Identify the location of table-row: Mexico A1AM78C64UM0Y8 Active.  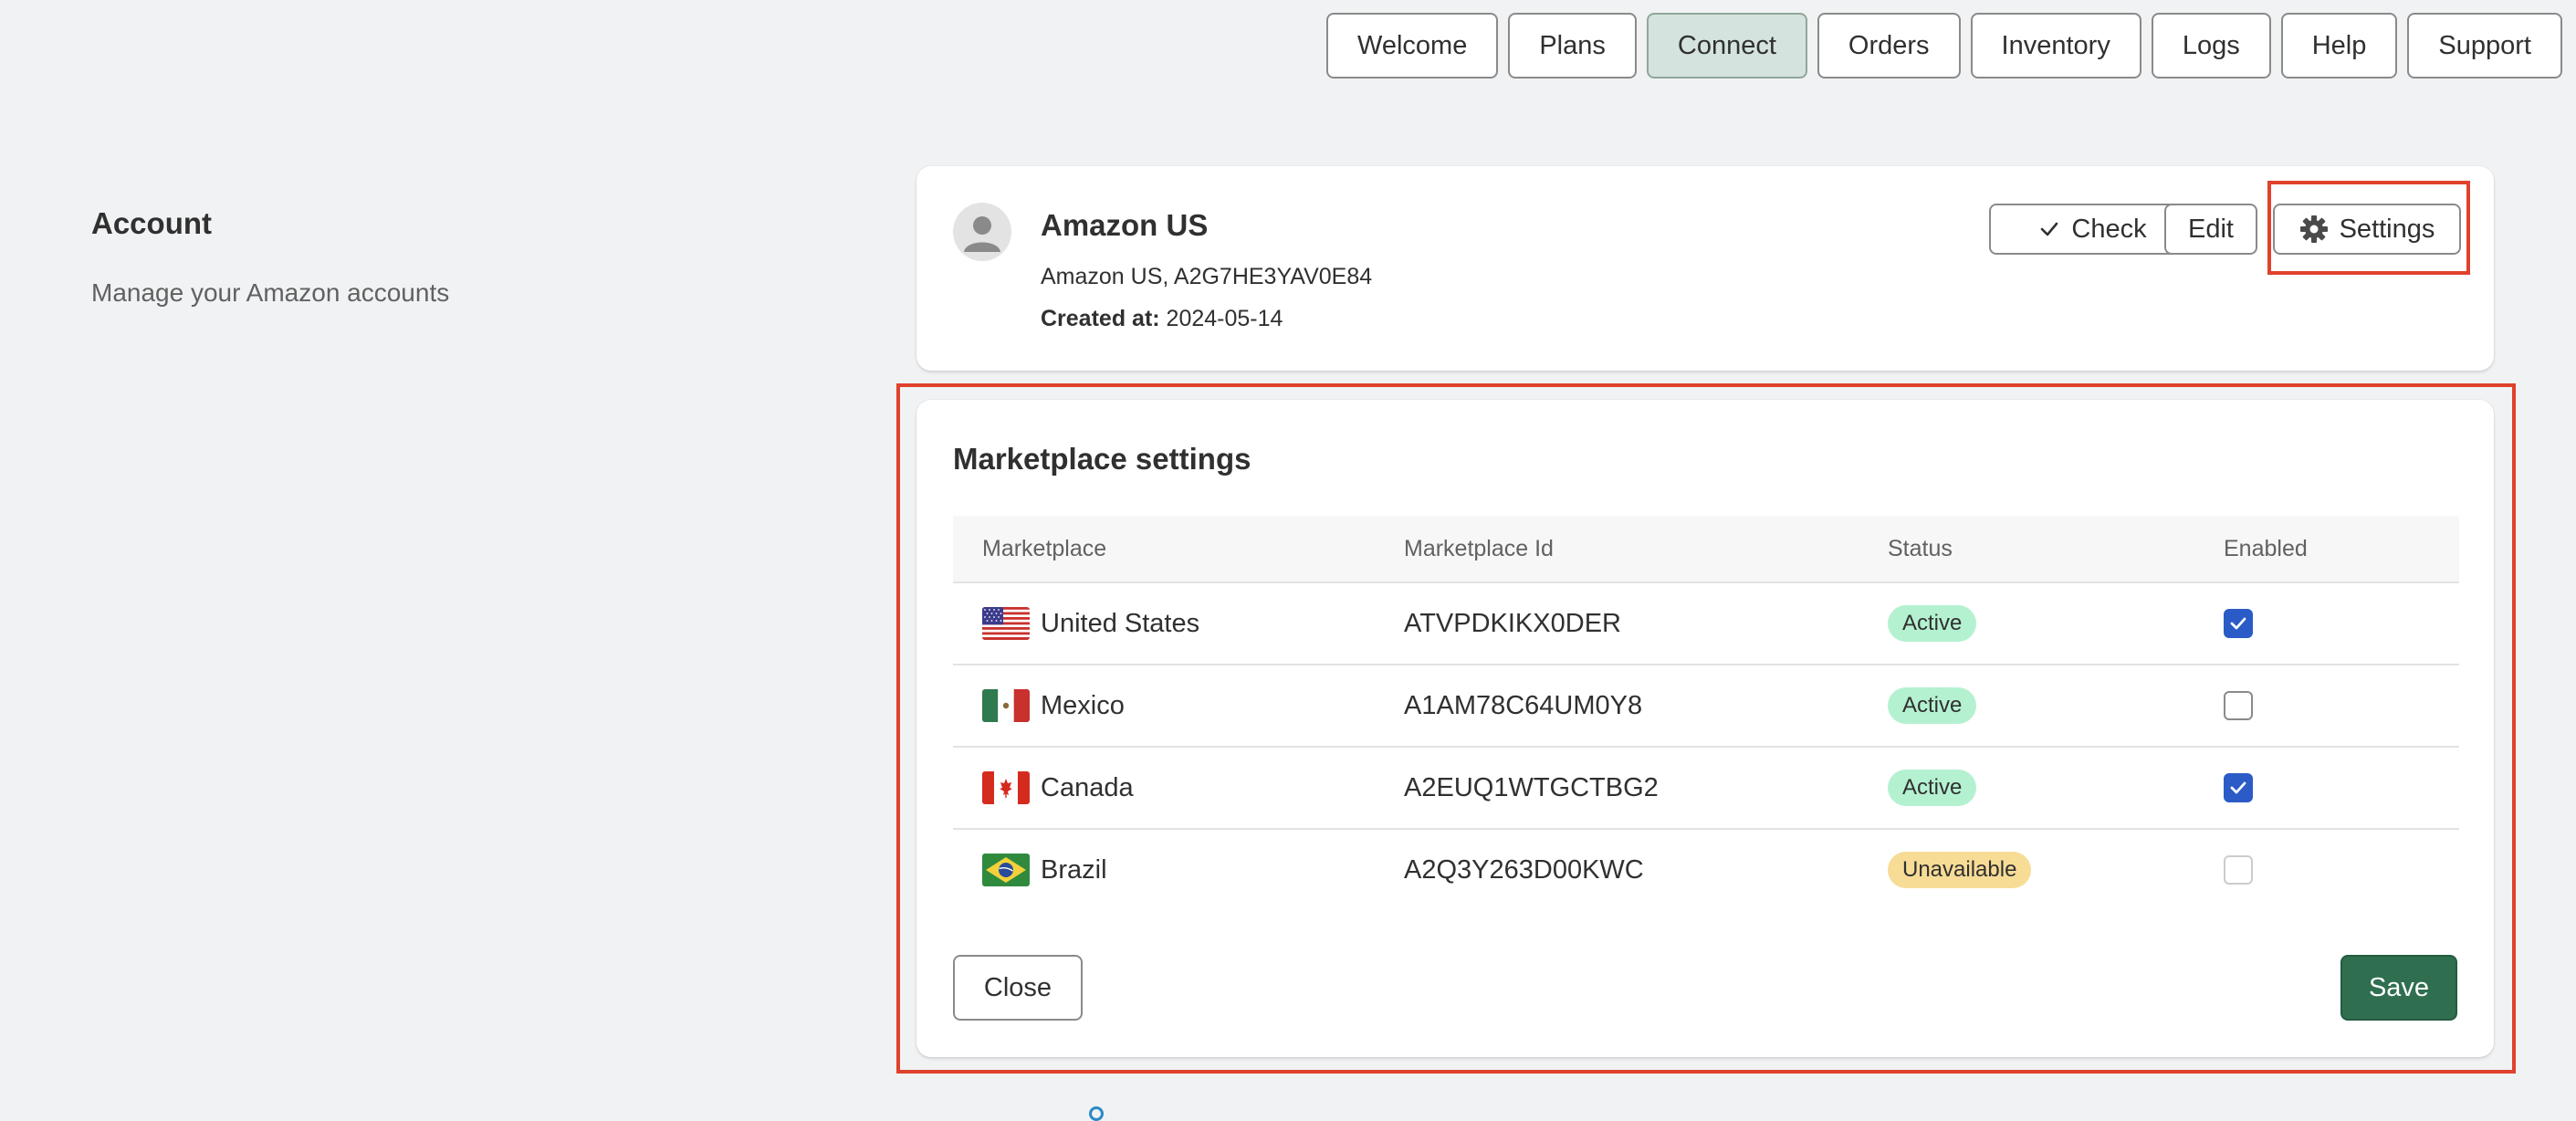
(1706, 706).